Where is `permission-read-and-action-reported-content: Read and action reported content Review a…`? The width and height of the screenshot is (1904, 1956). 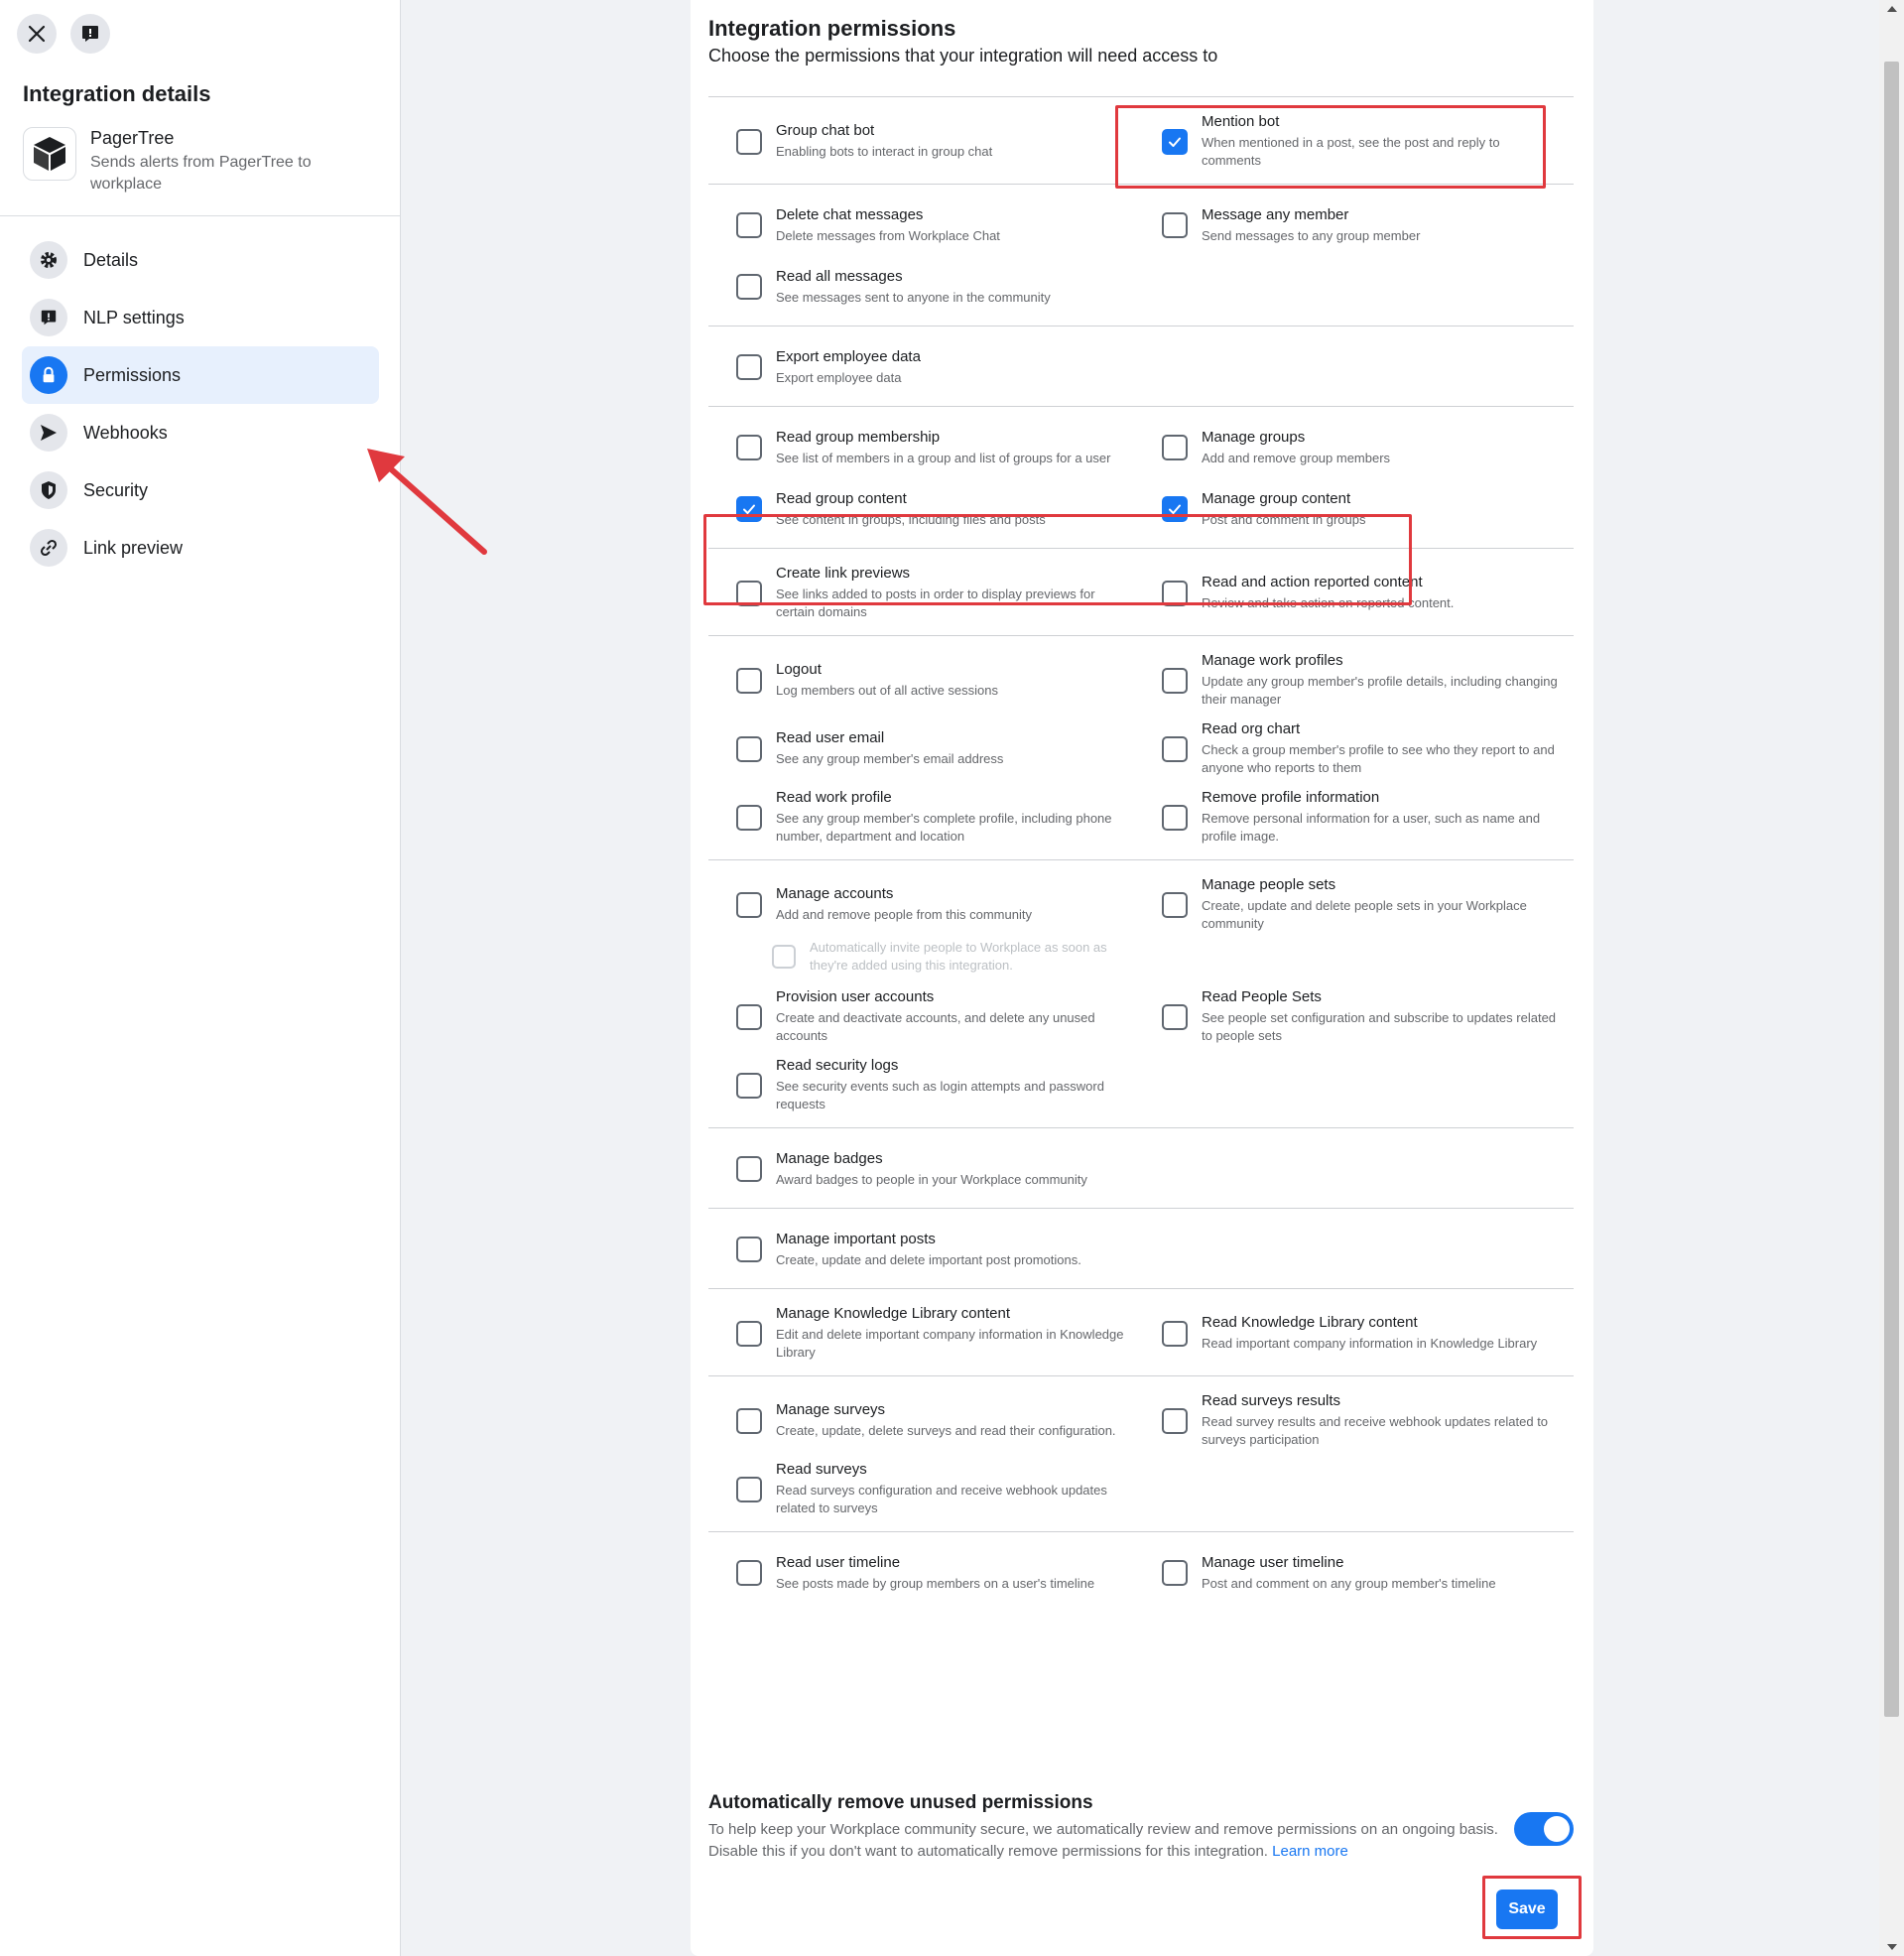 permission-read-and-action-reported-content: Read and action reported content Review a… is located at coordinates (1354, 593).